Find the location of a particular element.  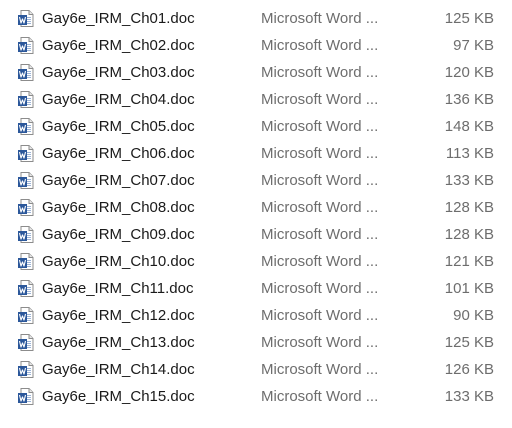

file-size: 120 KB is located at coordinates (469, 72).